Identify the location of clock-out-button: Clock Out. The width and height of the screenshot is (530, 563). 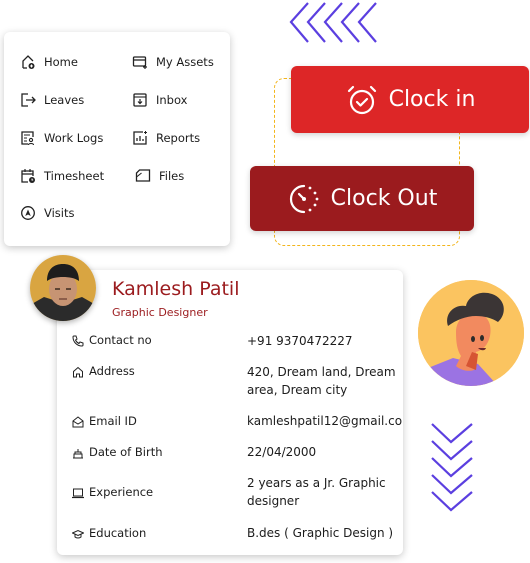
(362, 198).